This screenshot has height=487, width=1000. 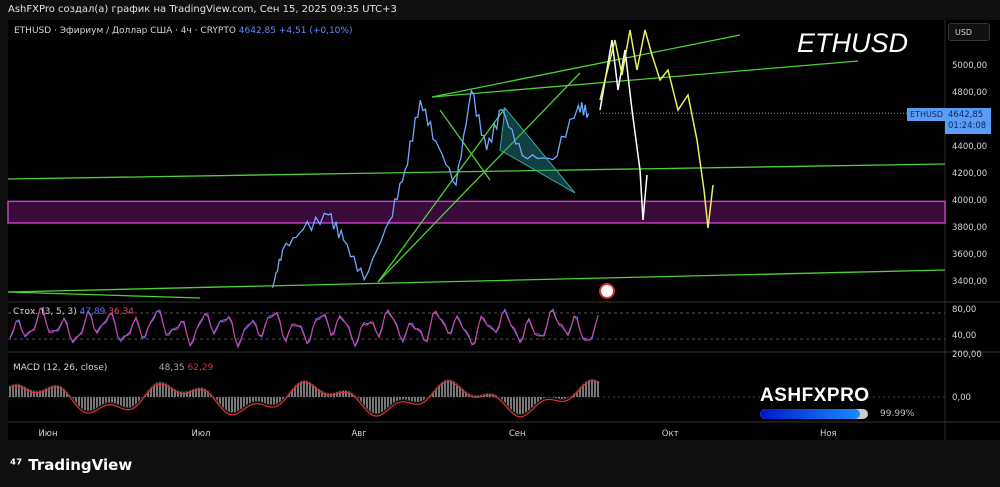 What do you see at coordinates (961, 398) in the screenshot?
I see `macd-tick: 0,00` at bounding box center [961, 398].